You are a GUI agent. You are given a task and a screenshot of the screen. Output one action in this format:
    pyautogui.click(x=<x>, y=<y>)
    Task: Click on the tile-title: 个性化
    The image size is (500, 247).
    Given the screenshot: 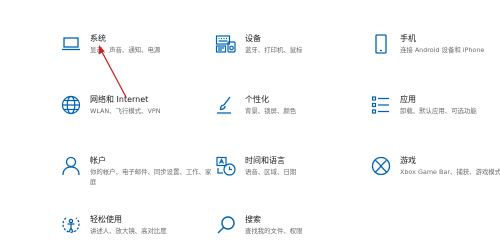 What is the action you would take?
    pyautogui.click(x=257, y=99)
    